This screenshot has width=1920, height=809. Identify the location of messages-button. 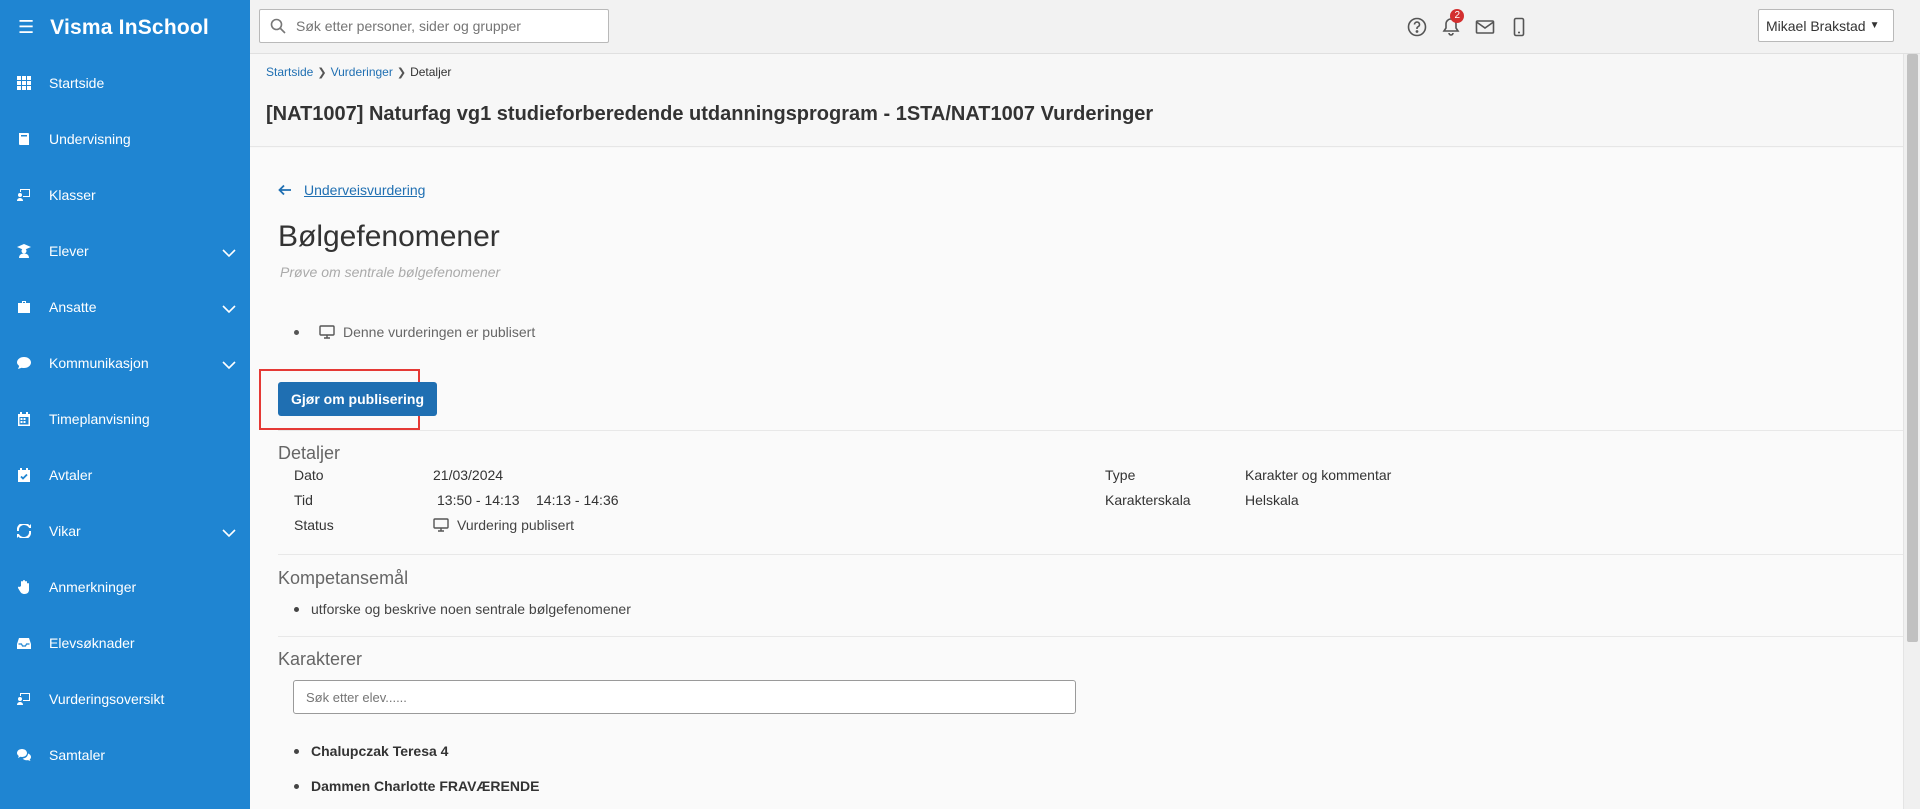
(1485, 27).